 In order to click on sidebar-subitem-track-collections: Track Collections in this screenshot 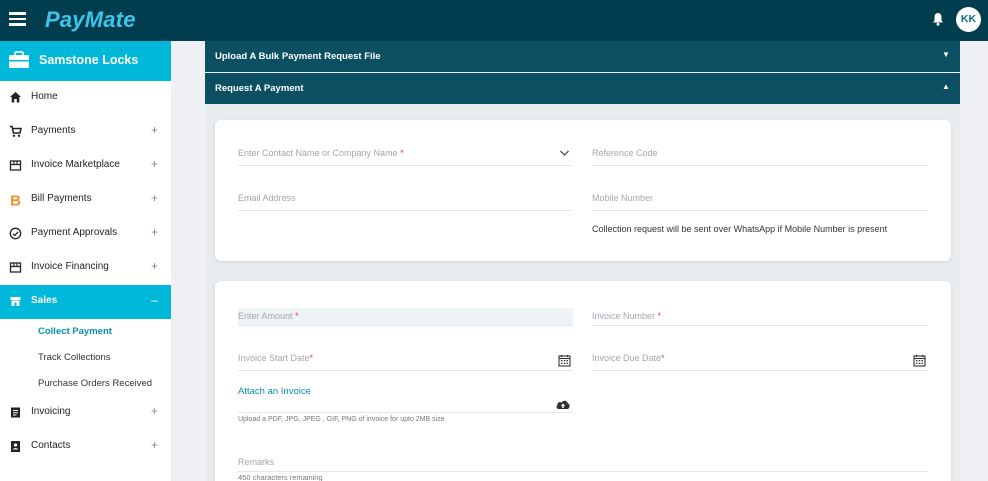, I will do `click(74, 357)`.